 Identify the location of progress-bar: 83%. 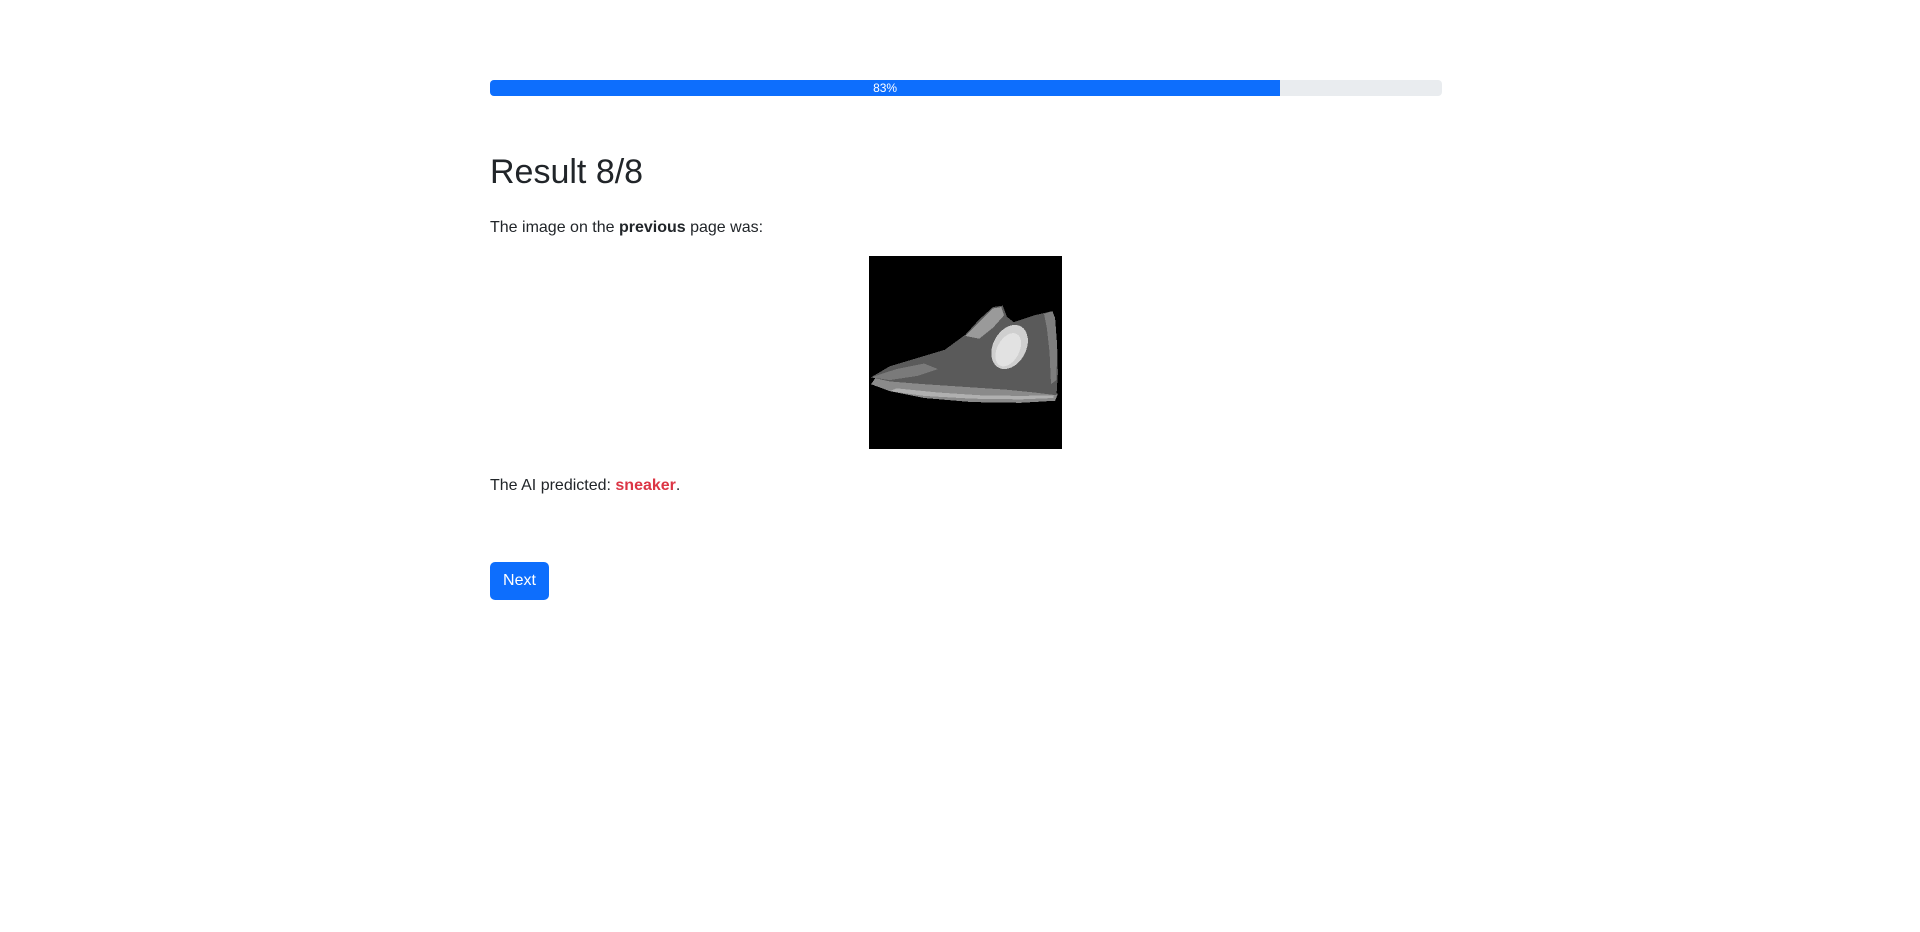
(966, 88).